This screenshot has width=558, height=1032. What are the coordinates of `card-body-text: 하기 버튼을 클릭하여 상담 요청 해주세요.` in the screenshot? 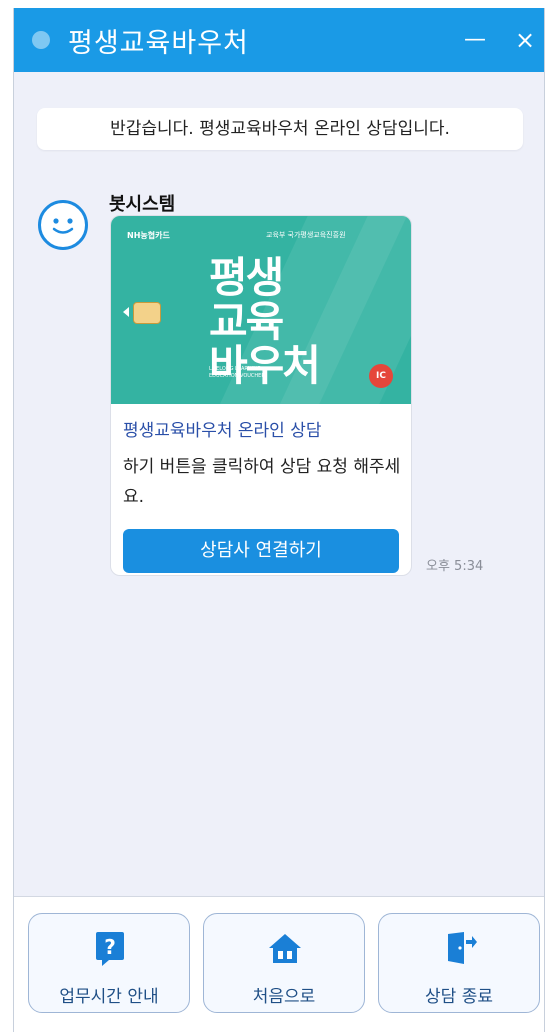 It's located at (262, 482).